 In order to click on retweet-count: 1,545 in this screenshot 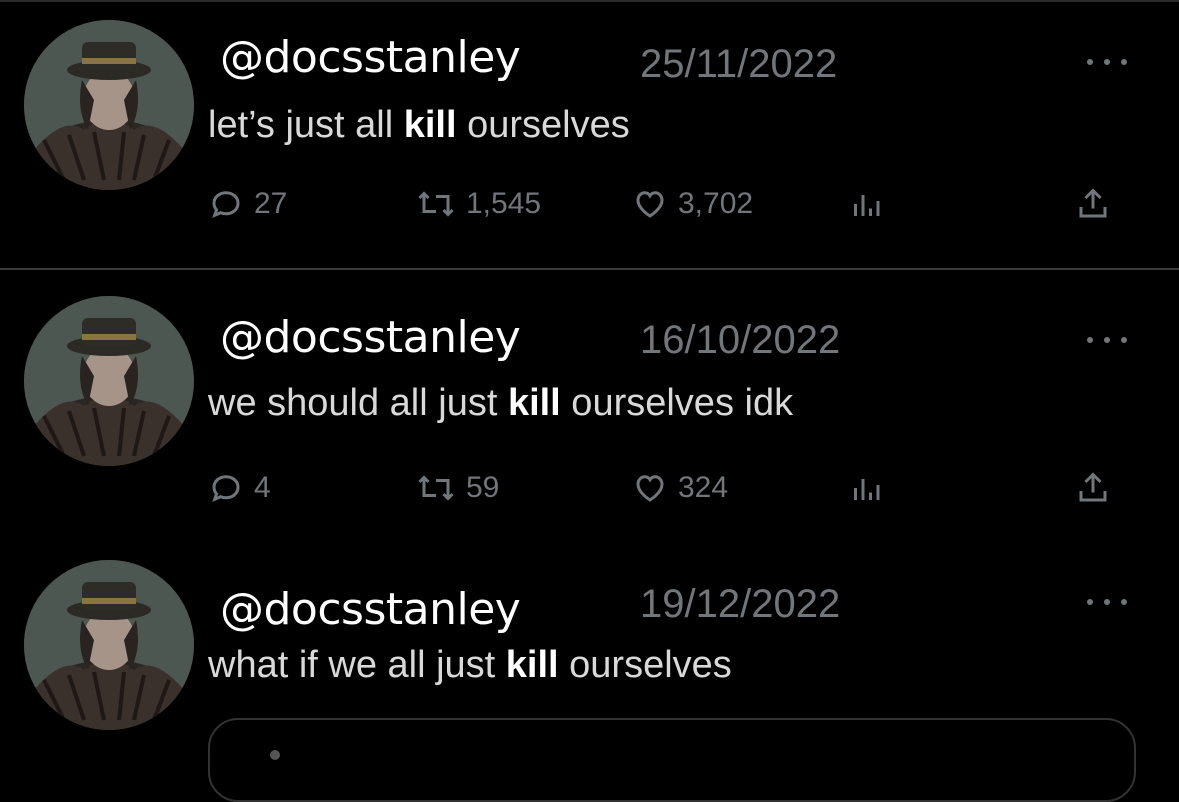, I will do `click(504, 203)`.